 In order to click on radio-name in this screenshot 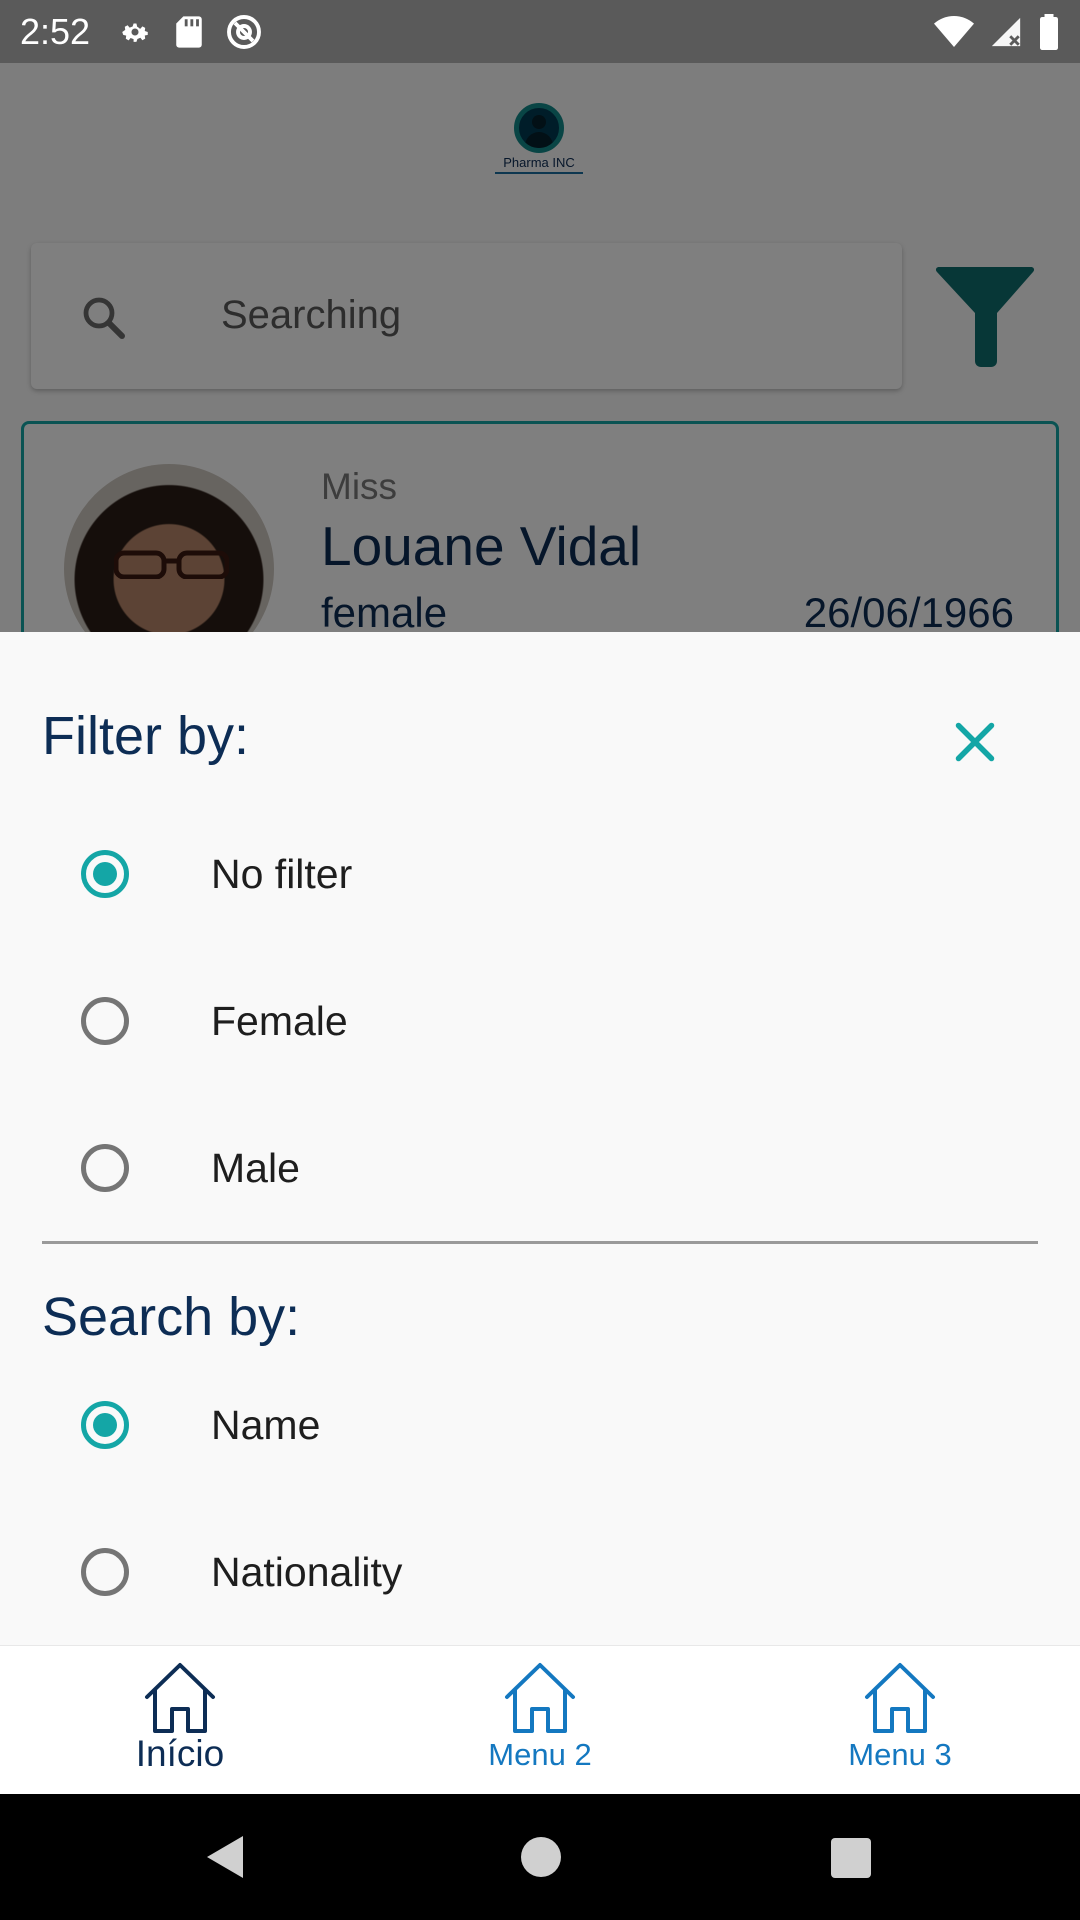, I will do `click(105, 1425)`.